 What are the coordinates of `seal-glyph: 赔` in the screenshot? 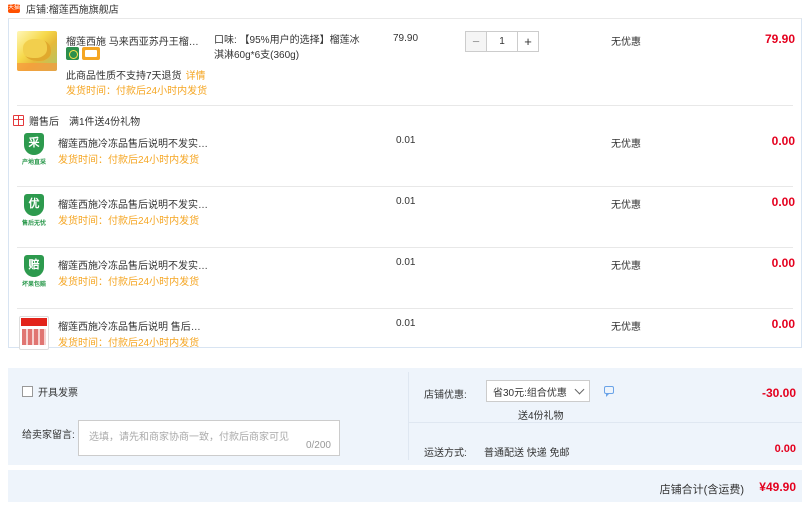 It's located at (34, 266).